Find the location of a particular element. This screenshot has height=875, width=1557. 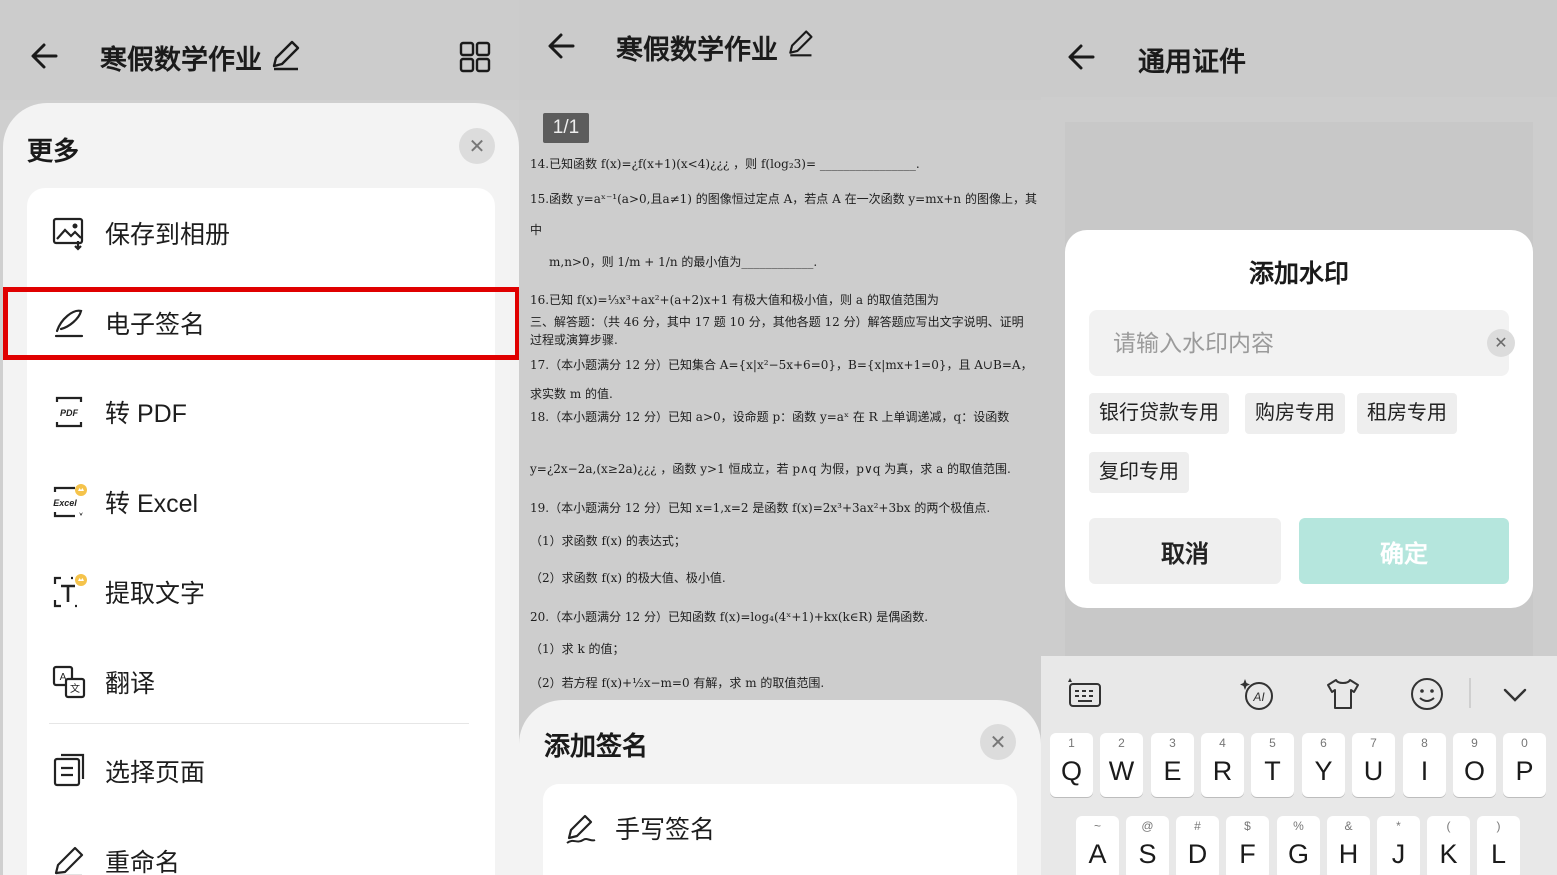

menu-item-label: 翻译 is located at coordinates (130, 684).